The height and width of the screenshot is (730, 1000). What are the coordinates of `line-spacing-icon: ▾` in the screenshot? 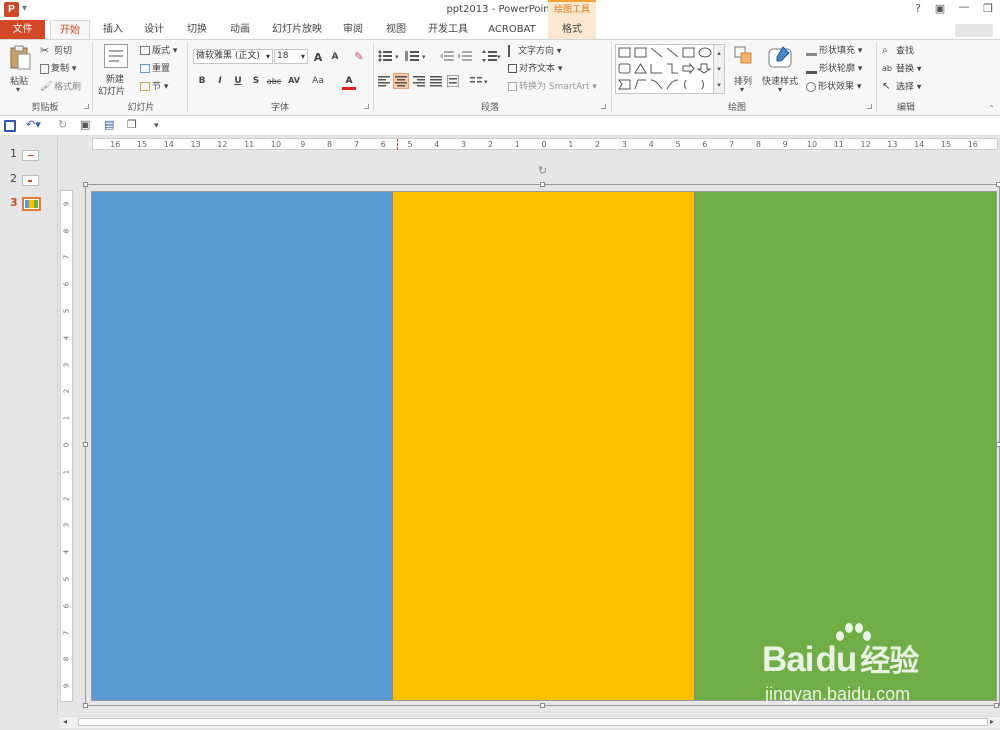 It's located at (492, 57).